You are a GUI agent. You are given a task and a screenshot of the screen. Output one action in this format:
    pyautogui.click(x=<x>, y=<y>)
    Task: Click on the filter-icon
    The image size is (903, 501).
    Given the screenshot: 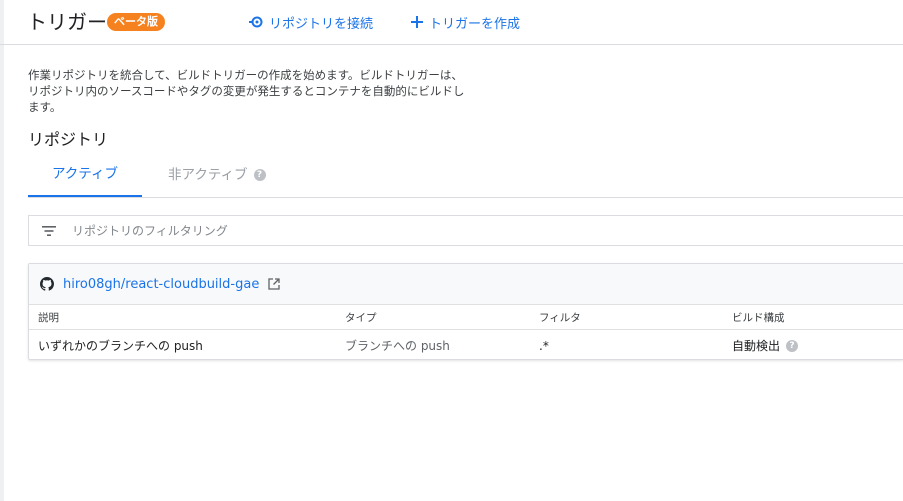 What is the action you would take?
    pyautogui.click(x=49, y=230)
    